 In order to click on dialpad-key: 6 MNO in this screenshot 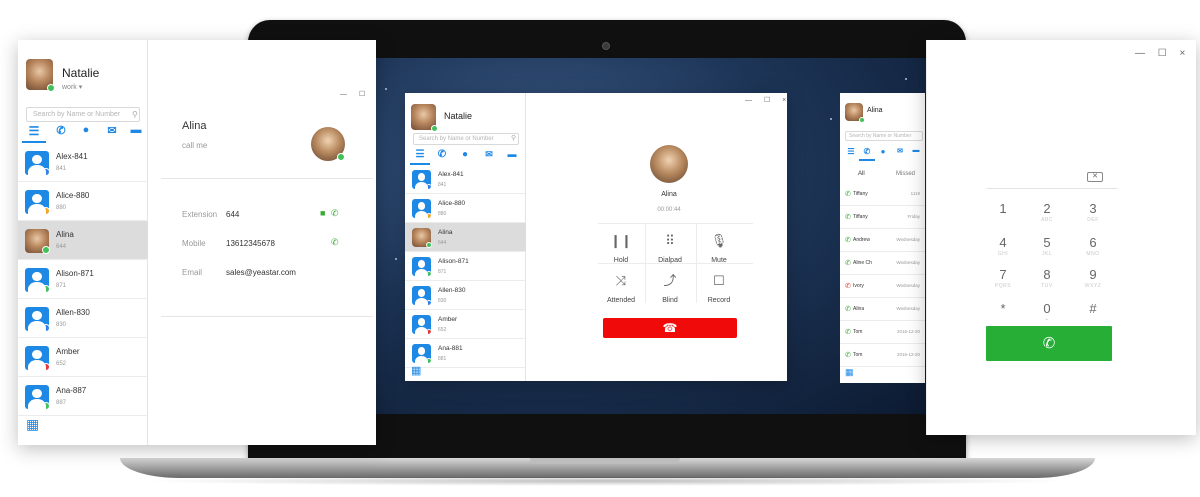, I will do `click(1093, 246)`.